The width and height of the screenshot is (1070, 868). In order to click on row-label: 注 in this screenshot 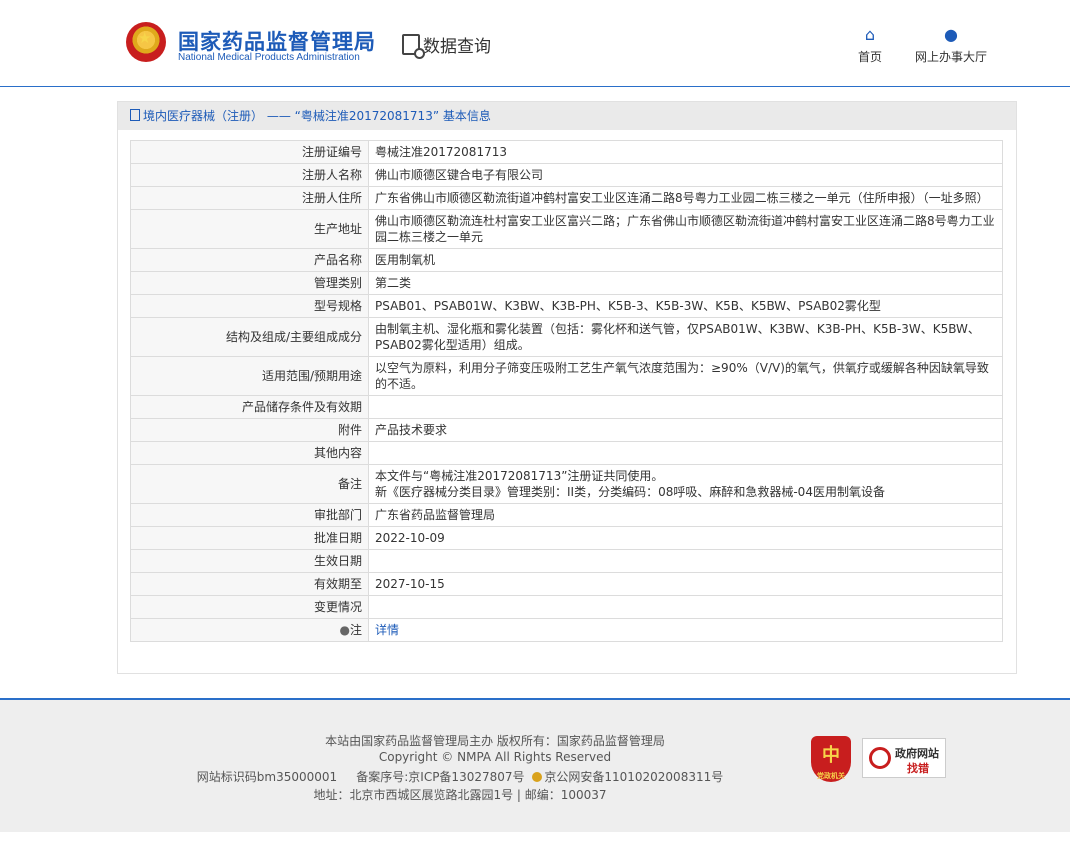, I will do `click(355, 630)`.